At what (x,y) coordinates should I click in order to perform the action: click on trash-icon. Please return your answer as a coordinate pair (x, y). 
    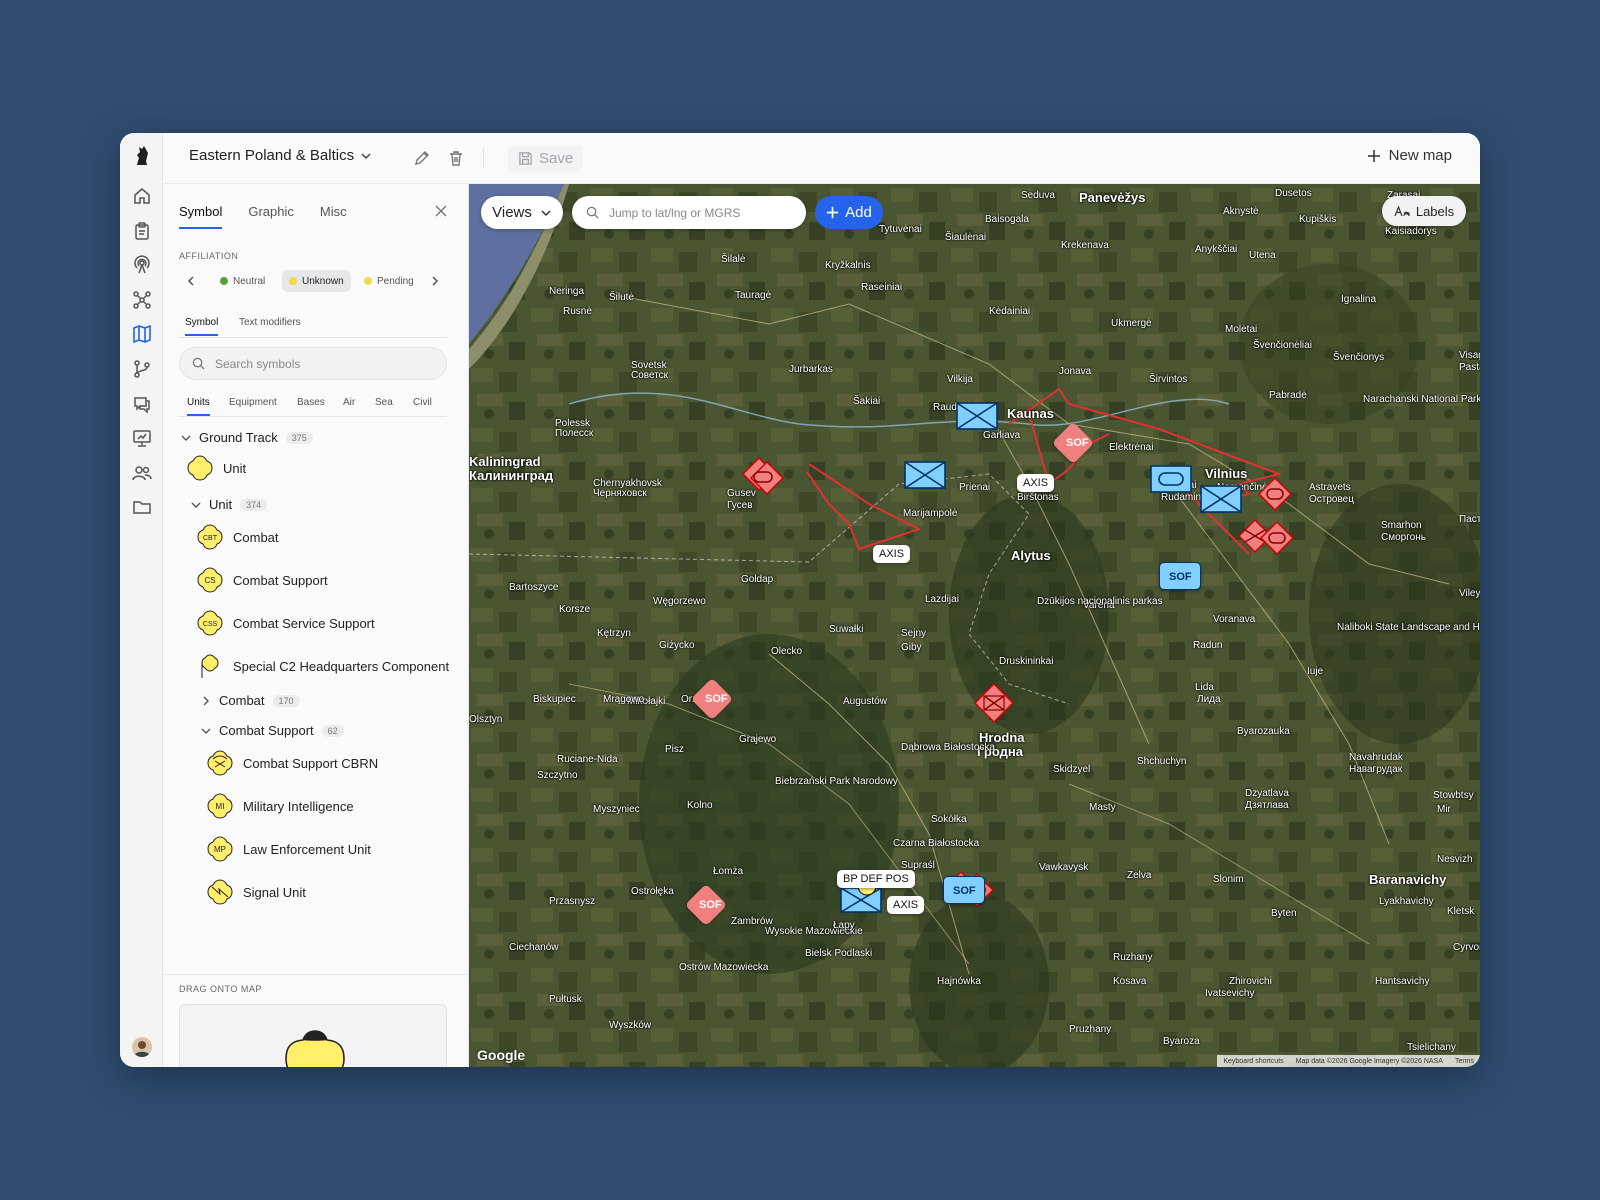
    Looking at the image, I should click on (456, 158).